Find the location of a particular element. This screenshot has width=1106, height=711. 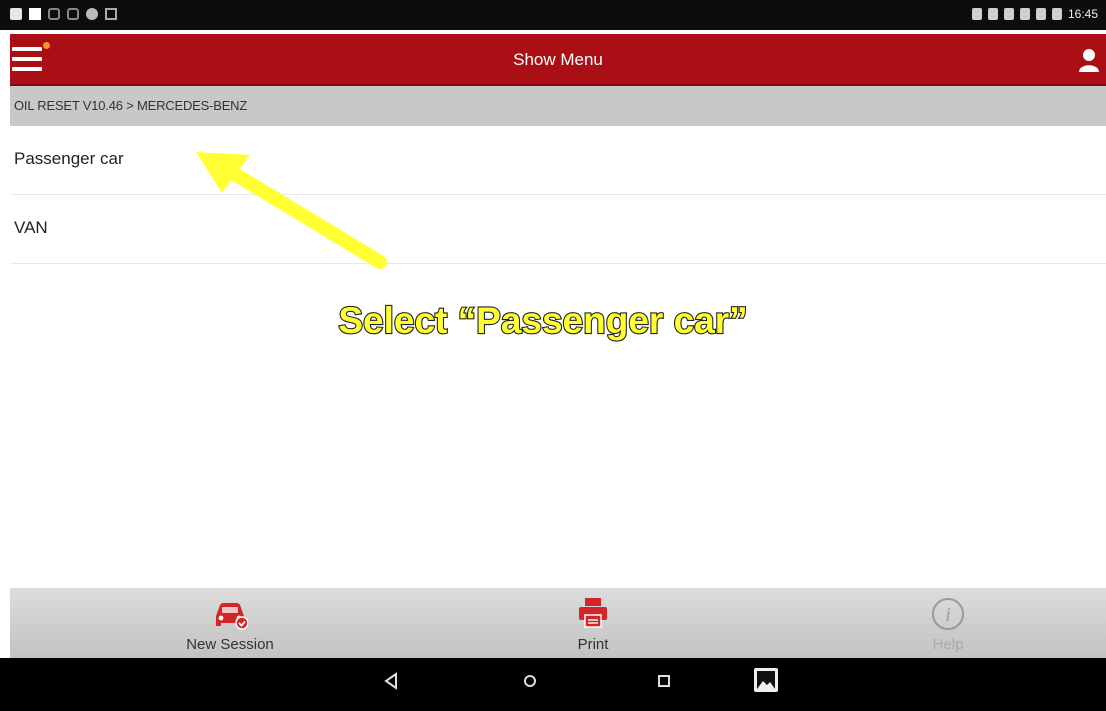

system-status: 16:45 is located at coordinates (1034, 14).